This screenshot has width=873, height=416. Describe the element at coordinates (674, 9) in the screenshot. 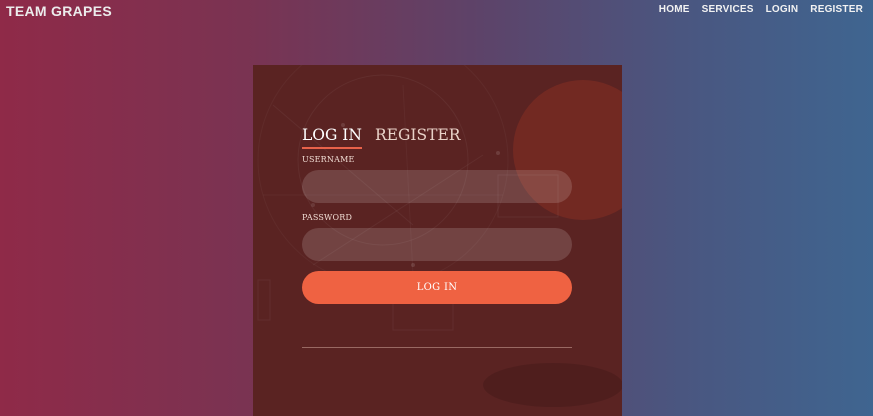

I see `nav-home: HOME` at that location.